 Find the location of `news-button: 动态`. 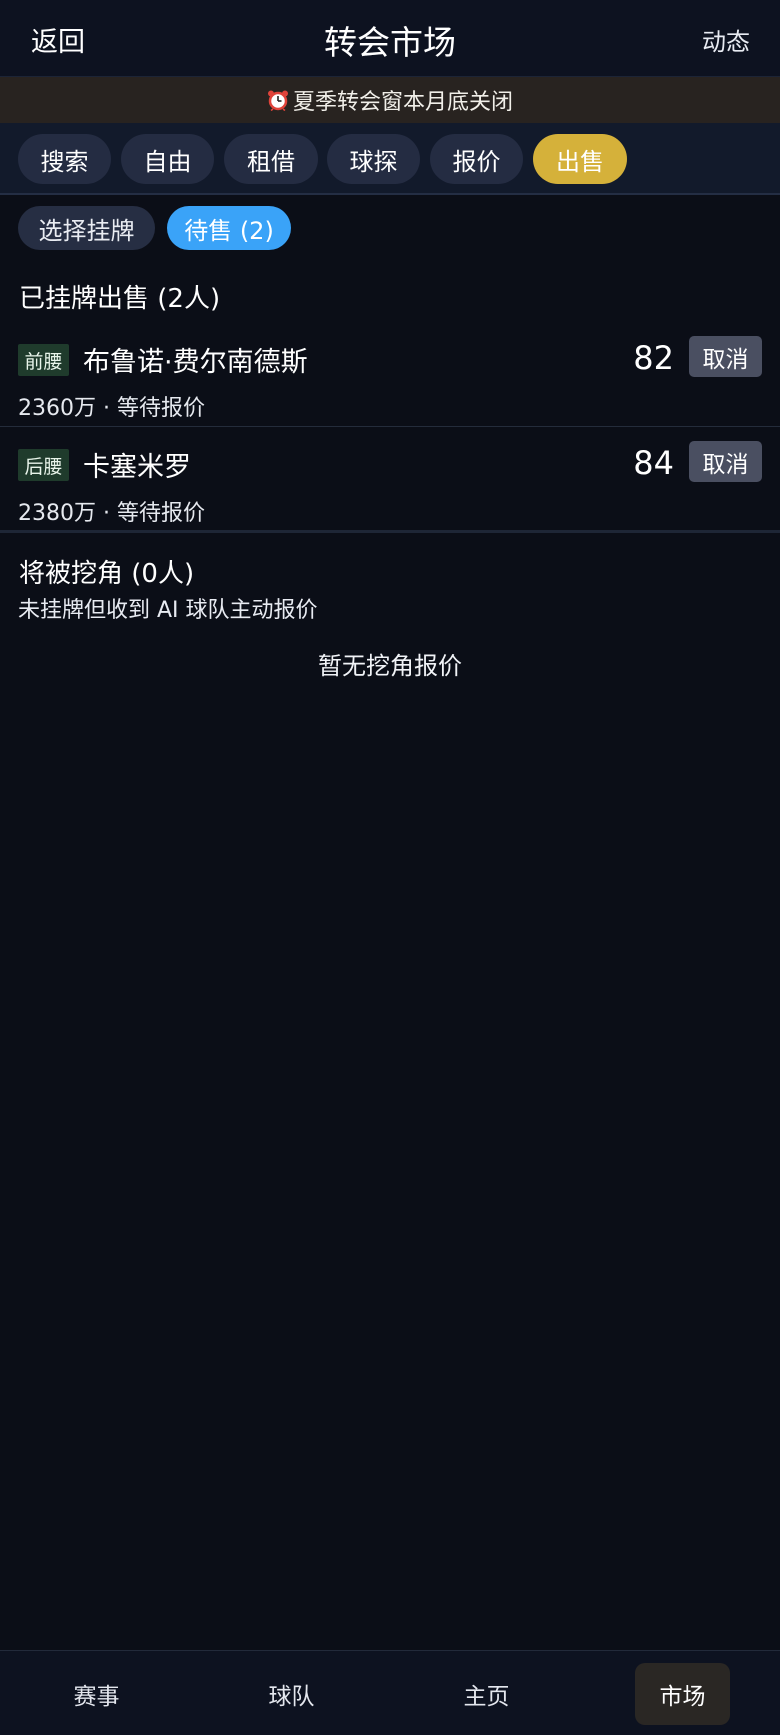

news-button: 动态 is located at coordinates (726, 39).